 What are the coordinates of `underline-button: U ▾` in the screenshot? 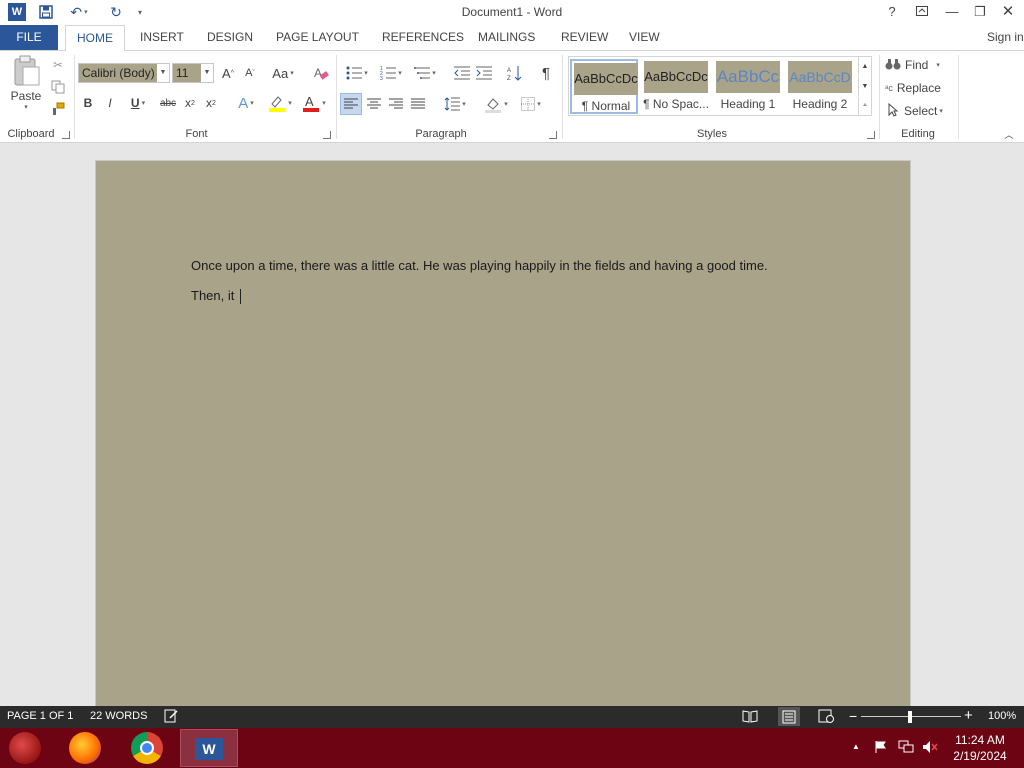 It's located at (138, 103).